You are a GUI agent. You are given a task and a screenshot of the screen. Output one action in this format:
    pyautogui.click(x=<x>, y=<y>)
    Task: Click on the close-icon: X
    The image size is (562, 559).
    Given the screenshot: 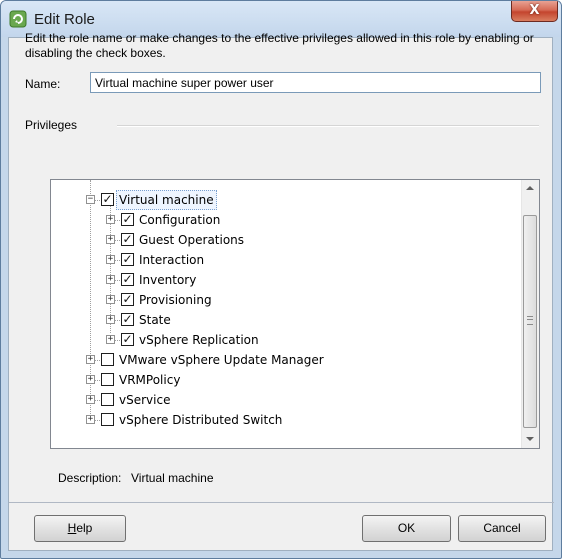 What is the action you would take?
    pyautogui.click(x=534, y=10)
    